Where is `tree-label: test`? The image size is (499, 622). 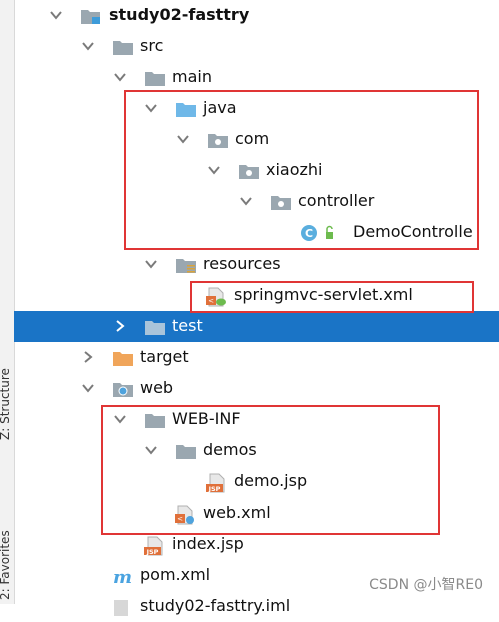 tree-label: test is located at coordinates (187, 325).